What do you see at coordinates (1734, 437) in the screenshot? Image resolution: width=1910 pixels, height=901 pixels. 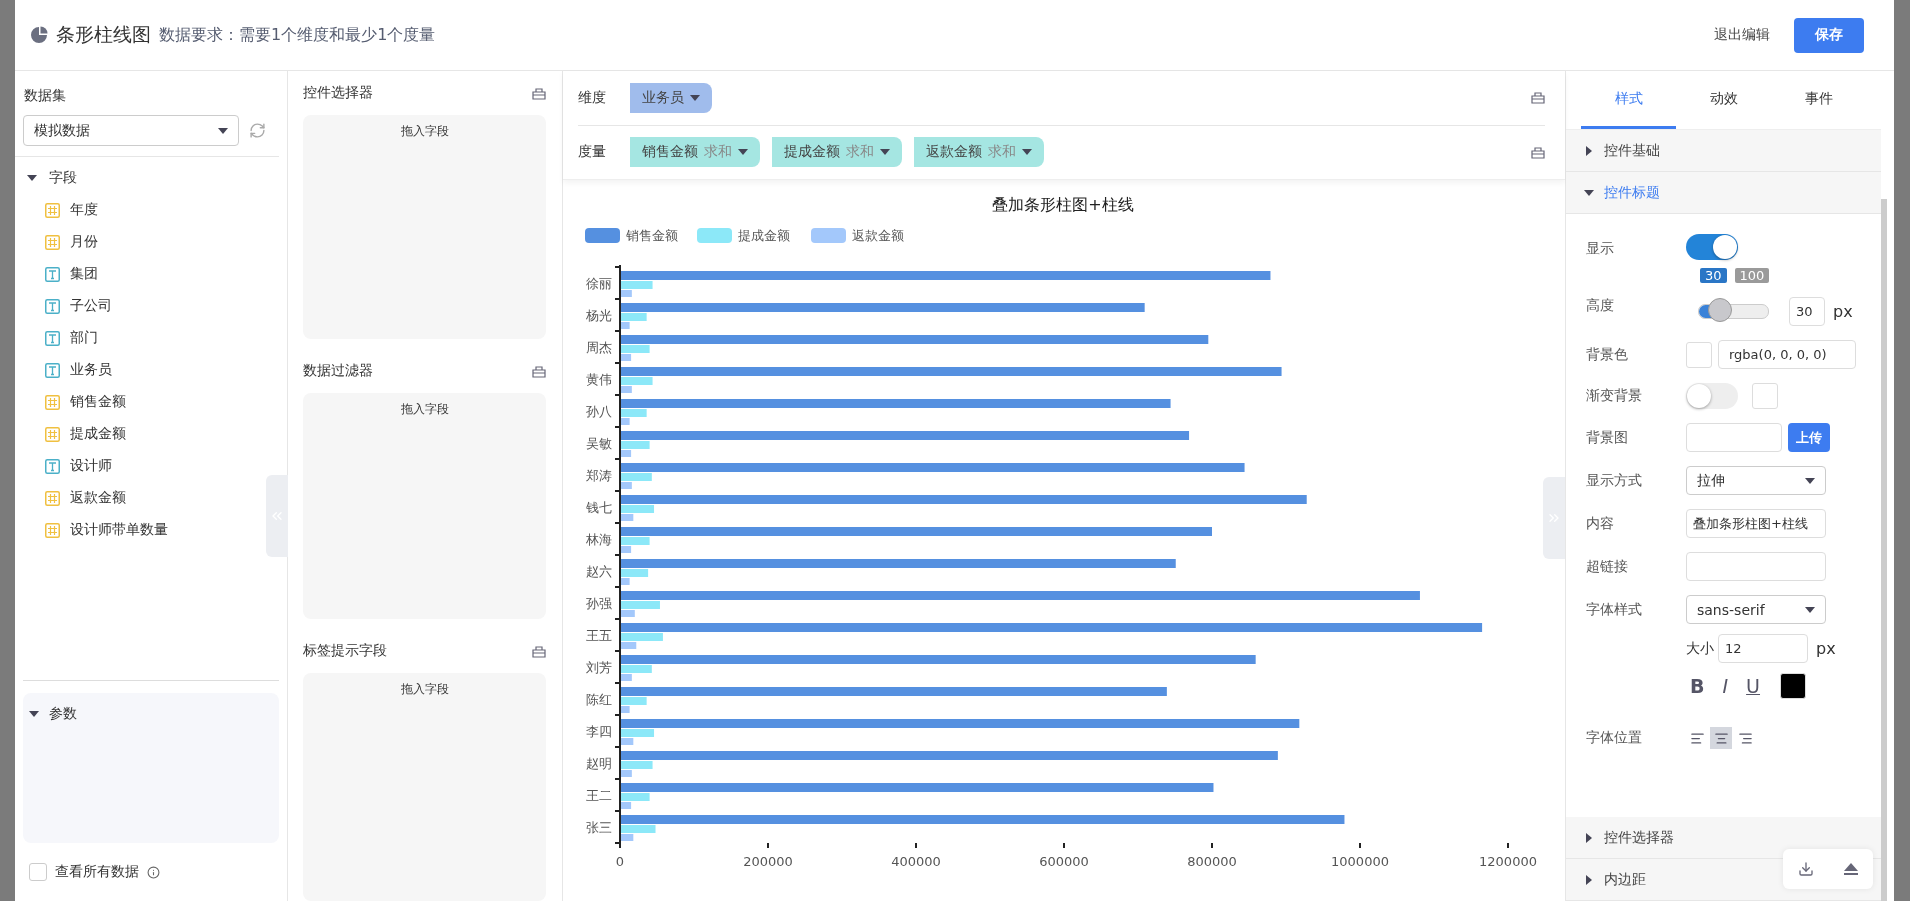 I see `image-input` at bounding box center [1734, 437].